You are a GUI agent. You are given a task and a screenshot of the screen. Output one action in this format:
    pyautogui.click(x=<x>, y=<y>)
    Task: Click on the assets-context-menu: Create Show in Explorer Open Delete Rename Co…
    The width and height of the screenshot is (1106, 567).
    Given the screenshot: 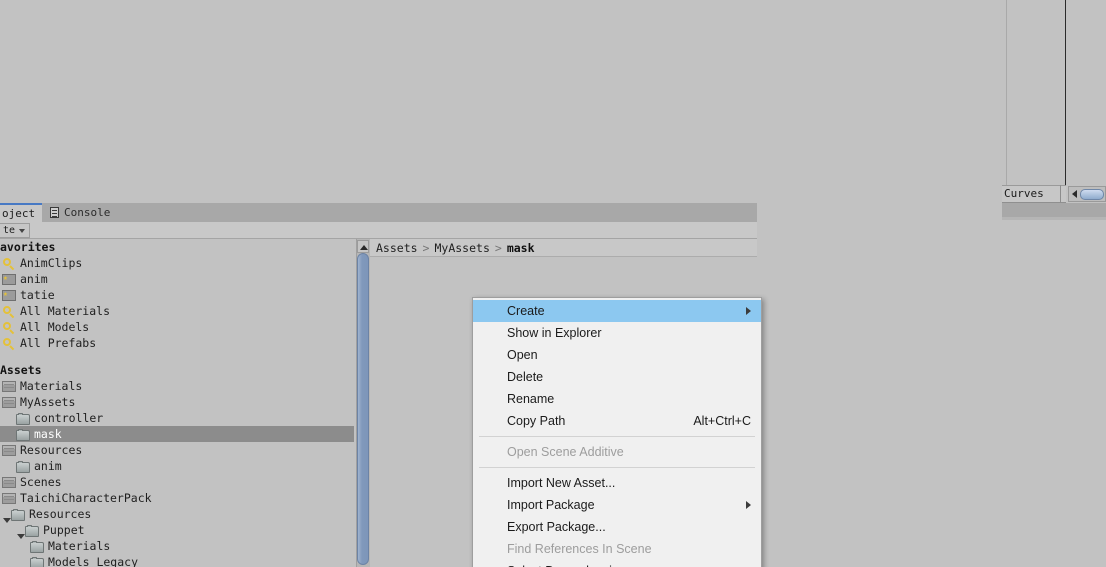 What is the action you would take?
    pyautogui.click(x=617, y=432)
    